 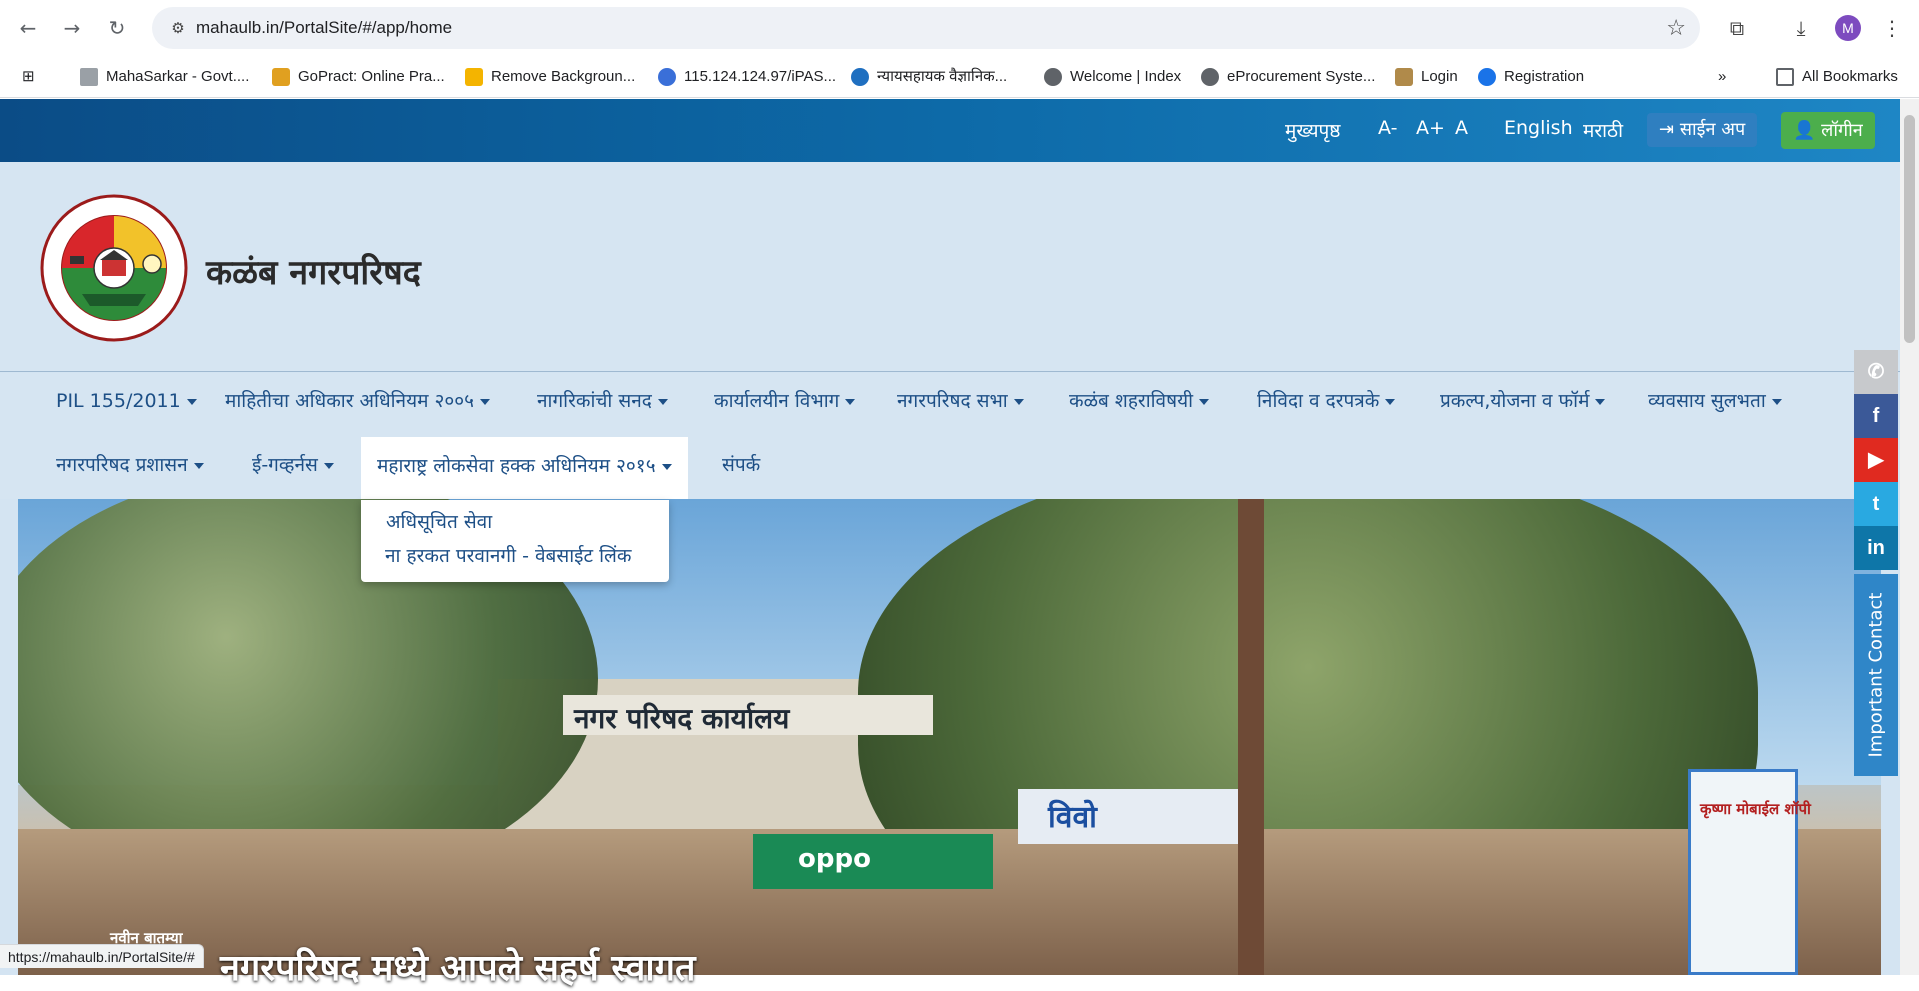 What do you see at coordinates (1707, 401) in the screenshot?
I see `menu-label: व्यवसाय सुलभता` at bounding box center [1707, 401].